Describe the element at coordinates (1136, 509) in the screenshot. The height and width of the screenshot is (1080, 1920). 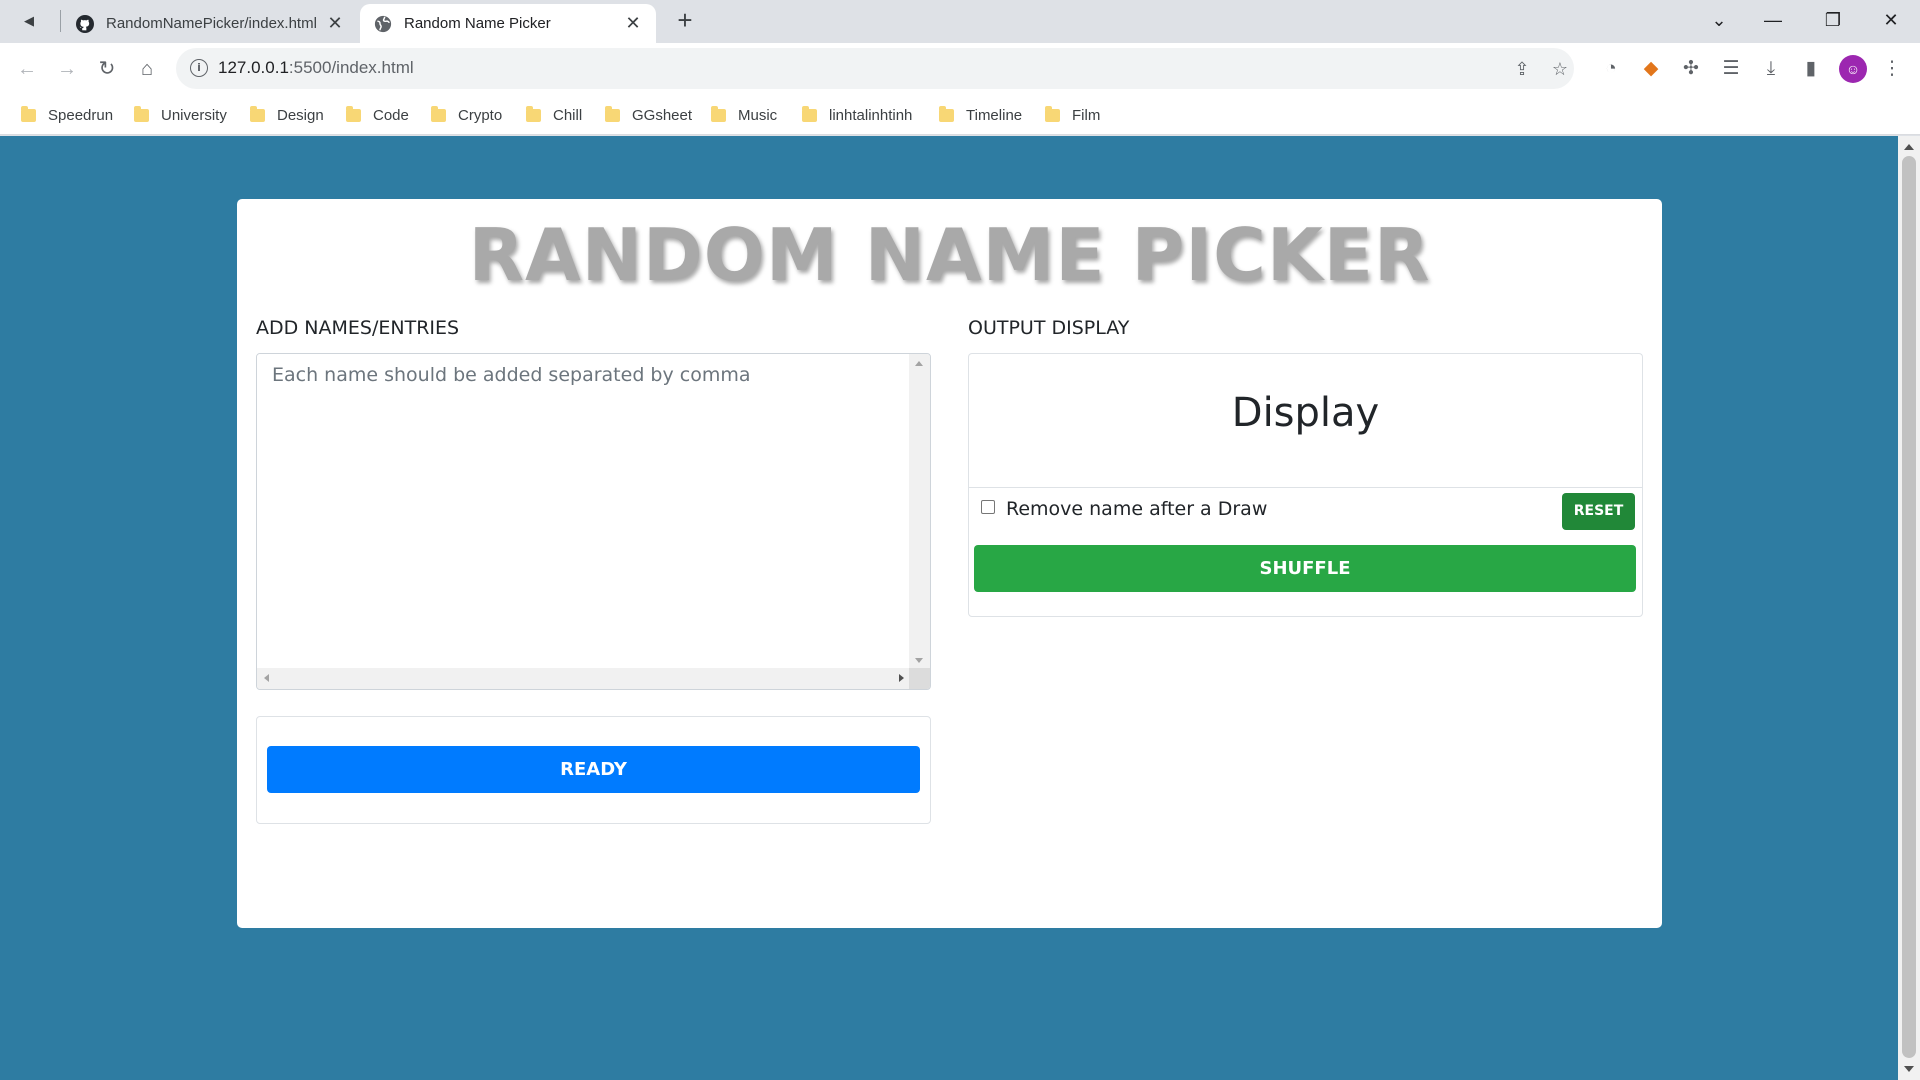
I see `remove-name-label: Remove name after a Draw` at that location.